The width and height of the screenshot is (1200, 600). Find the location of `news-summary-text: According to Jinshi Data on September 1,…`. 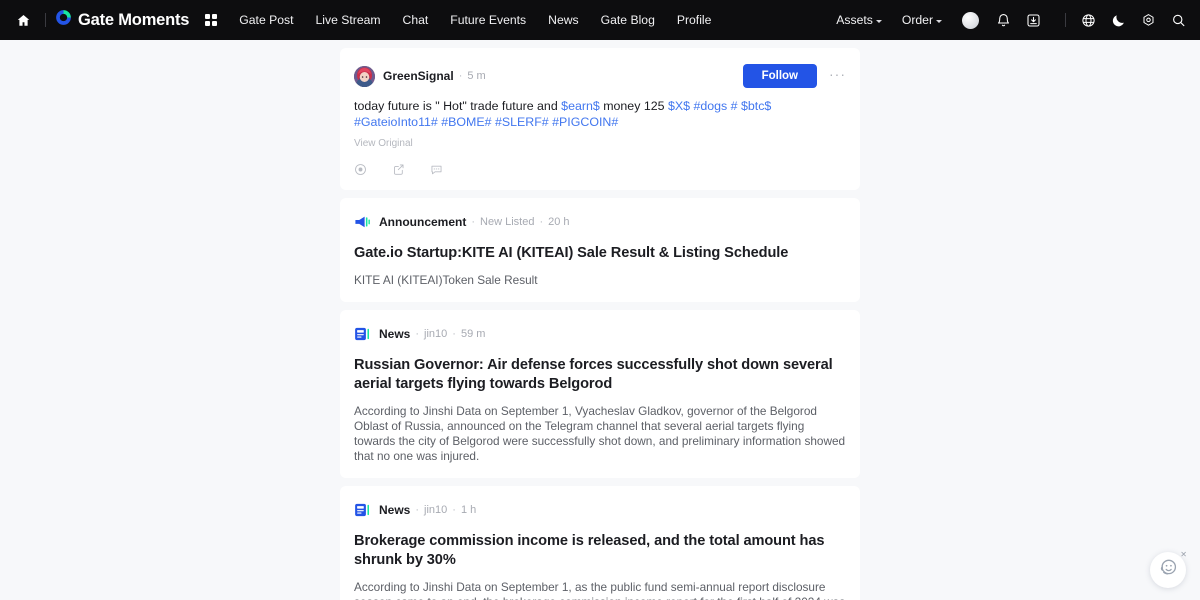

news-summary-text: According to Jinshi Data on September 1,… is located at coordinates (599, 590).